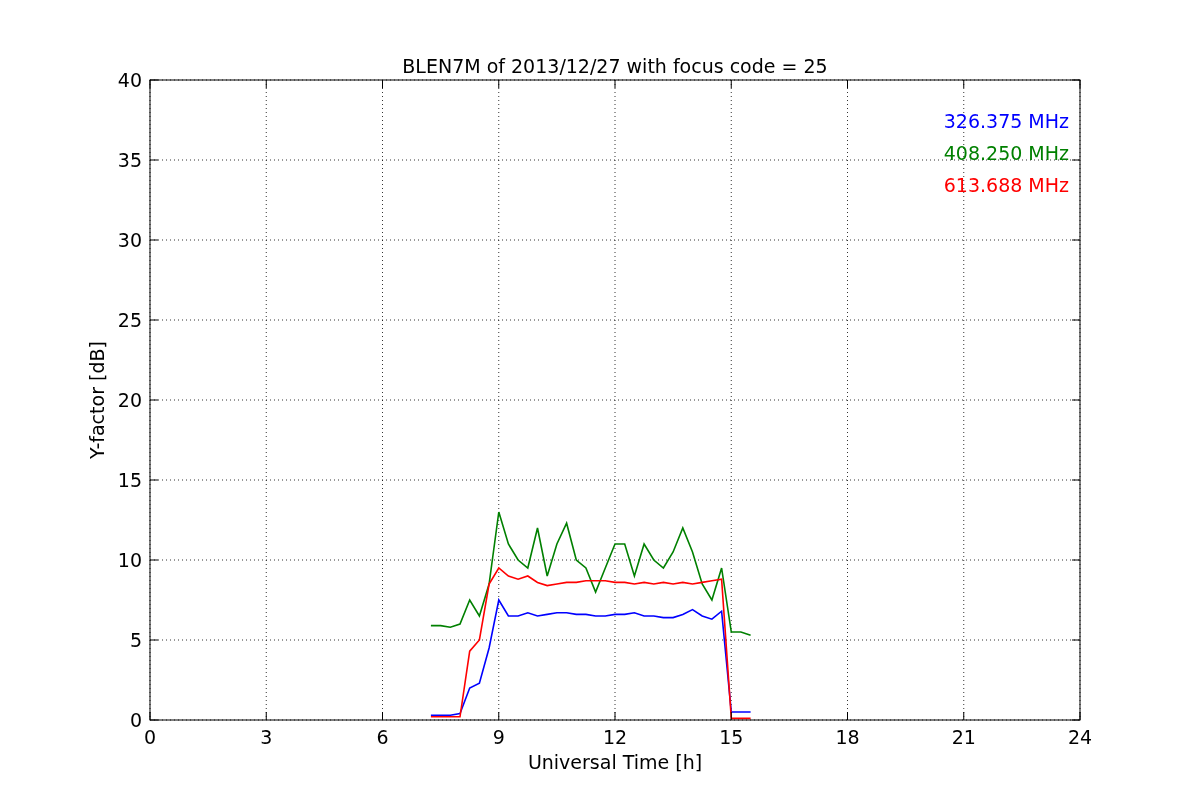 The width and height of the screenshot is (1200, 800). Describe the element at coordinates (129, 240) in the screenshot. I see `y-tick-label: 30` at that location.